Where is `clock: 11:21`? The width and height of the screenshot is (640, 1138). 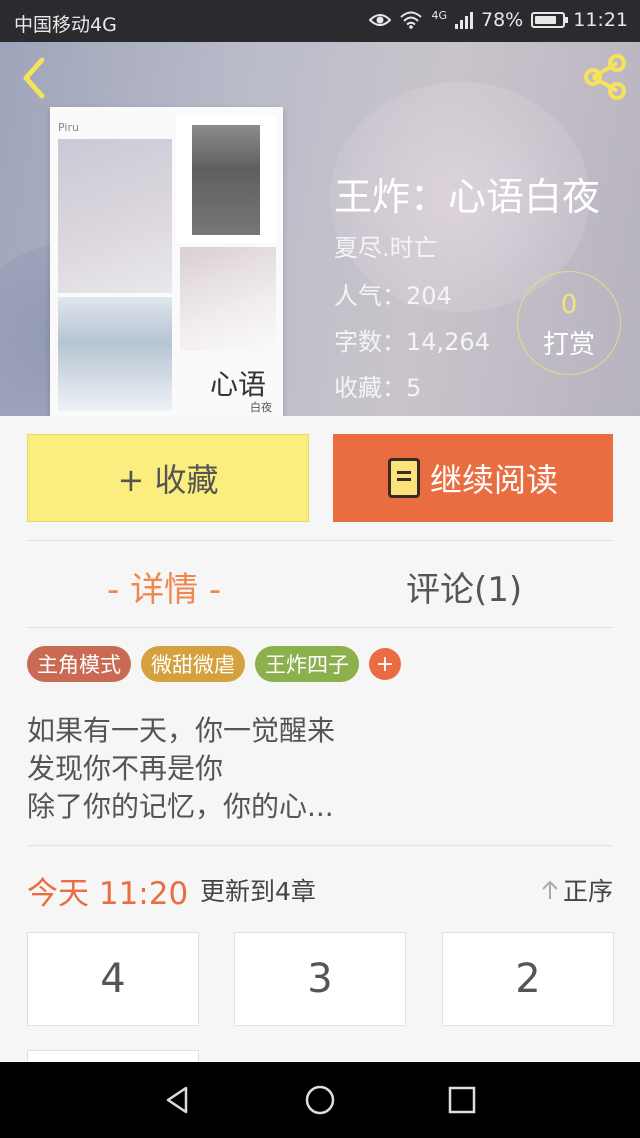
clock: 11:21 is located at coordinates (600, 20).